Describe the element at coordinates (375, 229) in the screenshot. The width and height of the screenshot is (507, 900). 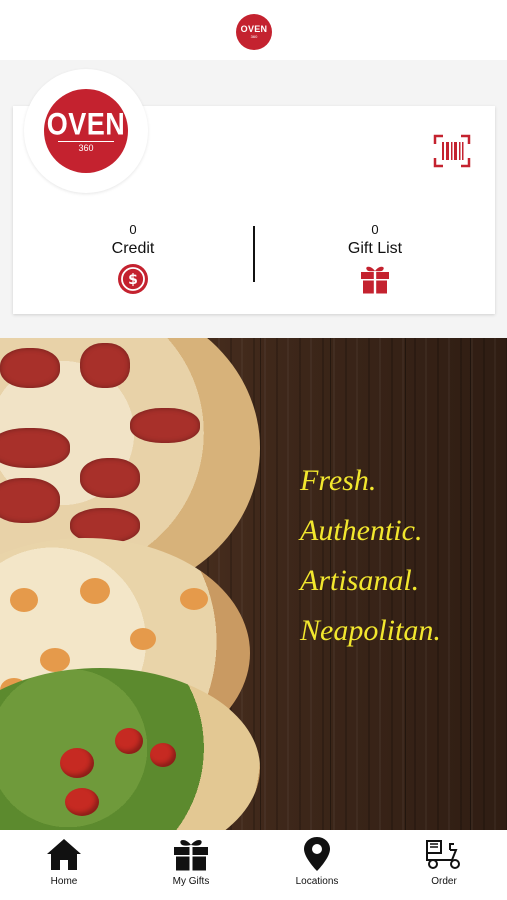
I see `gift-list-count: 0` at that location.